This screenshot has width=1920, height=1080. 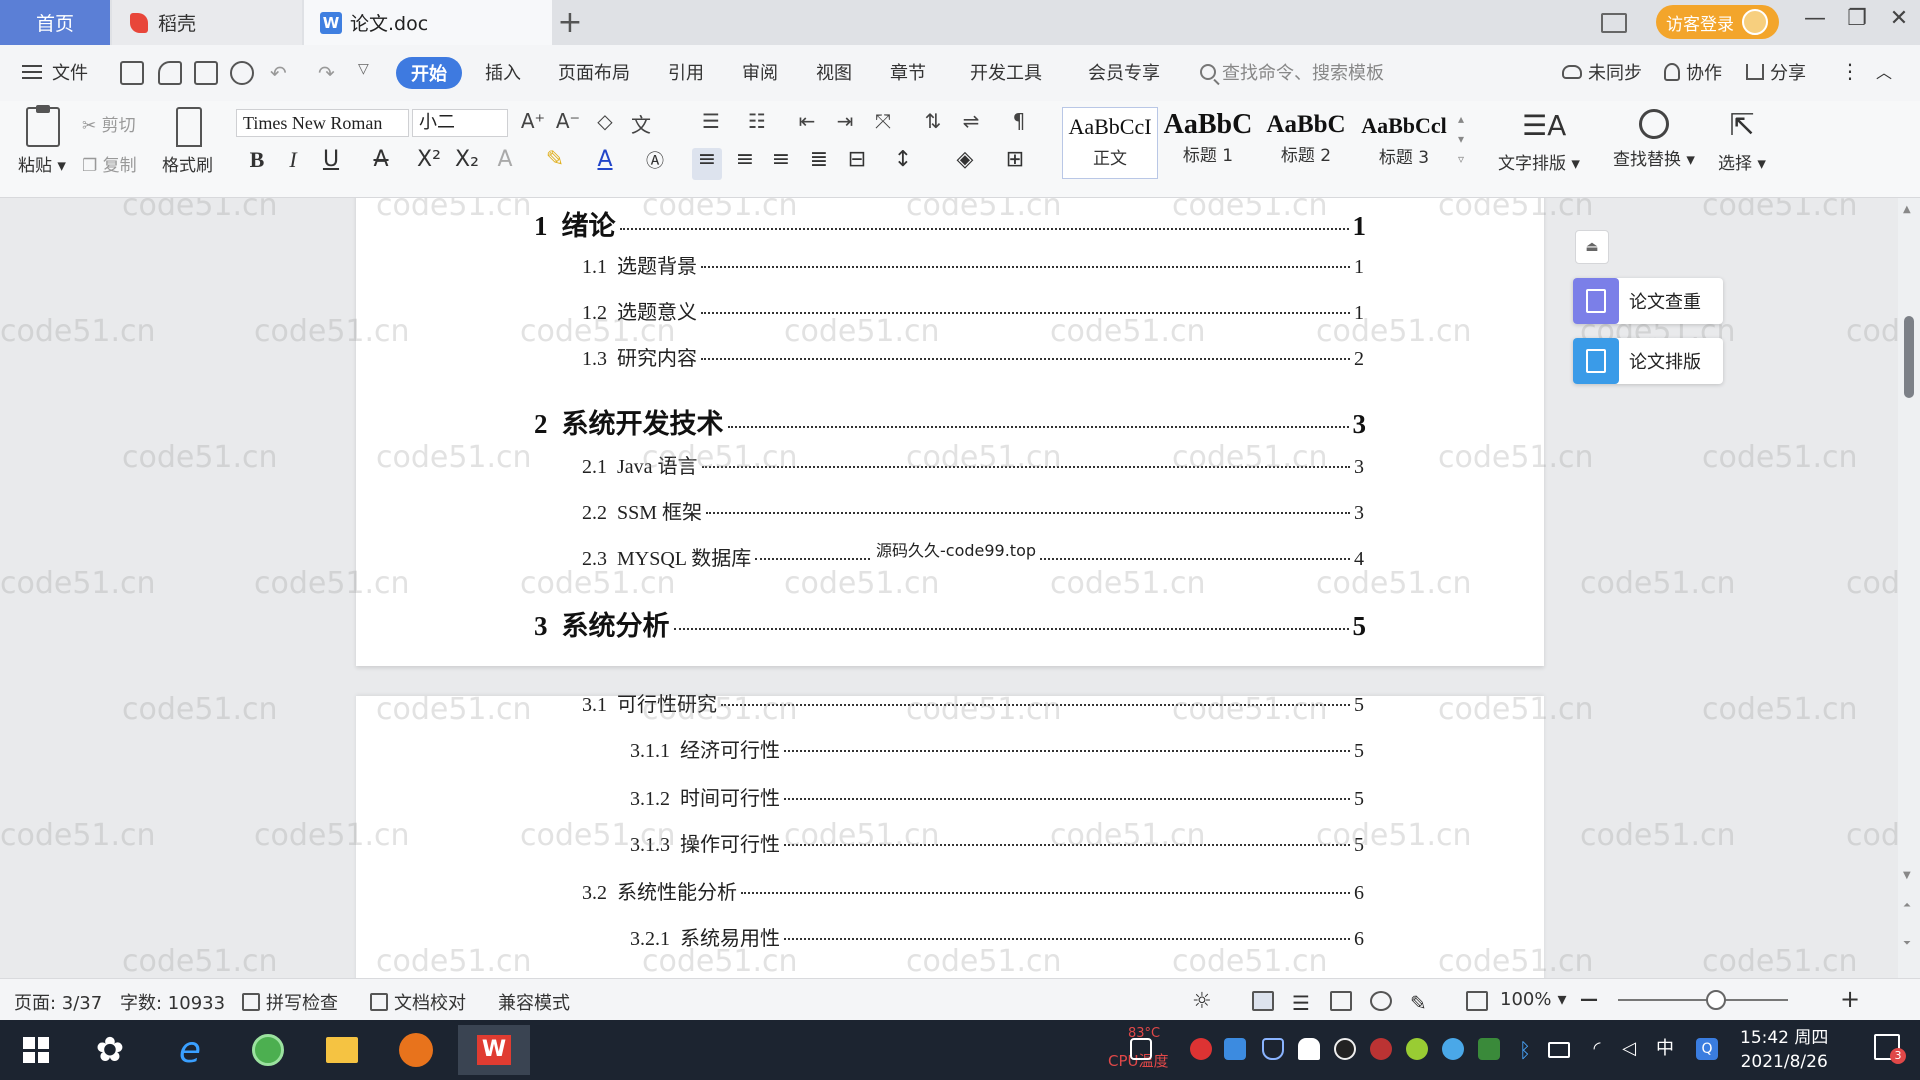 What do you see at coordinates (950, 223) in the screenshot?
I see `toc-entry: 1 绪论 1` at bounding box center [950, 223].